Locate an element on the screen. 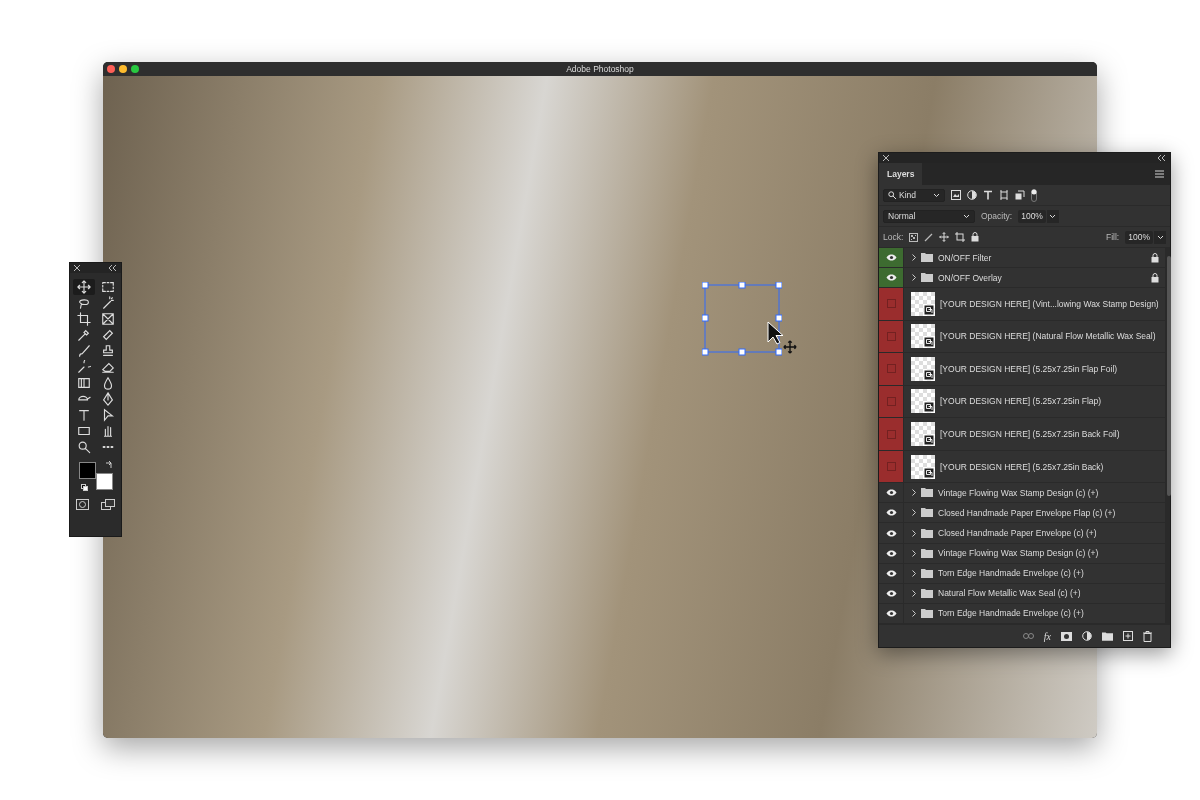 This screenshot has height=800, width=1200. opacity-dropdown-button is located at coordinates (1052, 216).